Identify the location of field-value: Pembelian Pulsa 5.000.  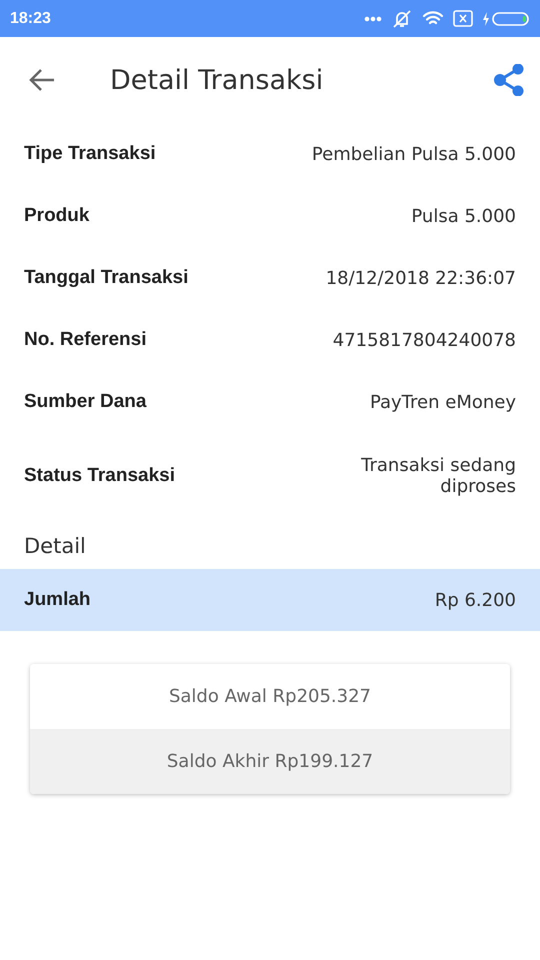
(414, 154).